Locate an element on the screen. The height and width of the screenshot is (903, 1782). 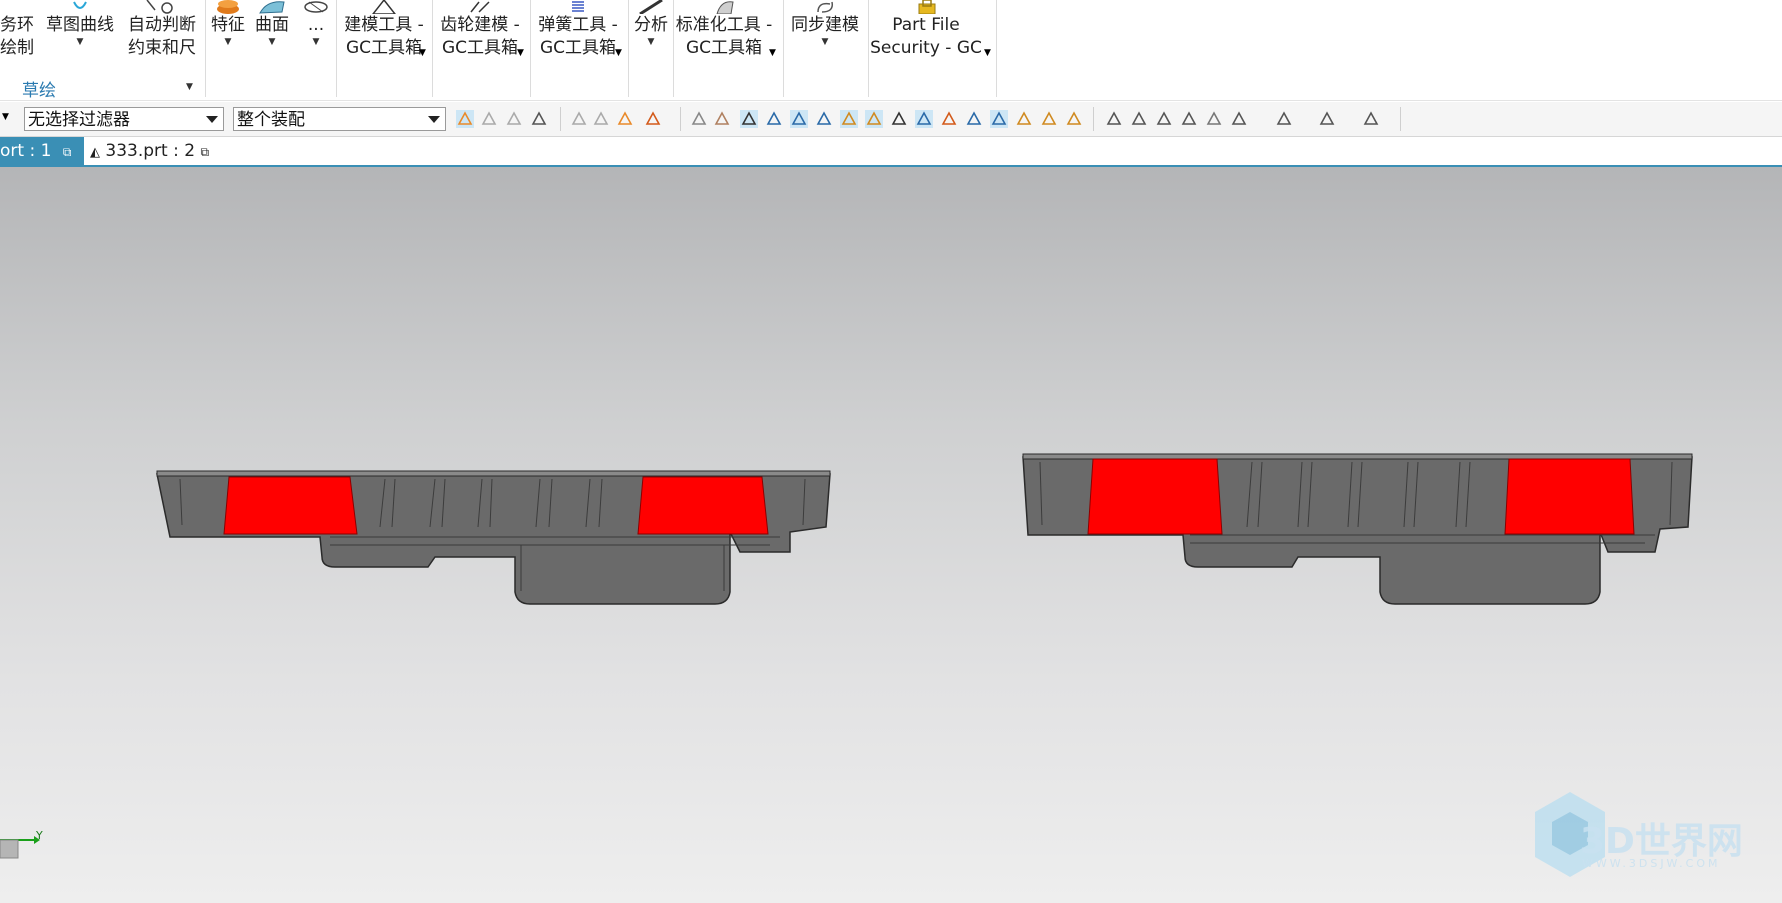
sketch-curve-icon is located at coordinates (80, 5).